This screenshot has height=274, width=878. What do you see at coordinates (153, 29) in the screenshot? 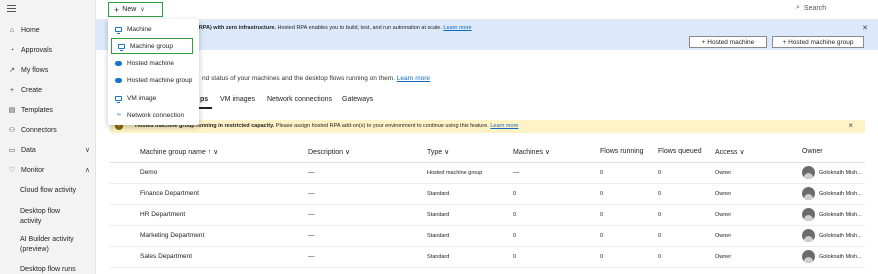
I see `menu-item-machine: Machine` at bounding box center [153, 29].